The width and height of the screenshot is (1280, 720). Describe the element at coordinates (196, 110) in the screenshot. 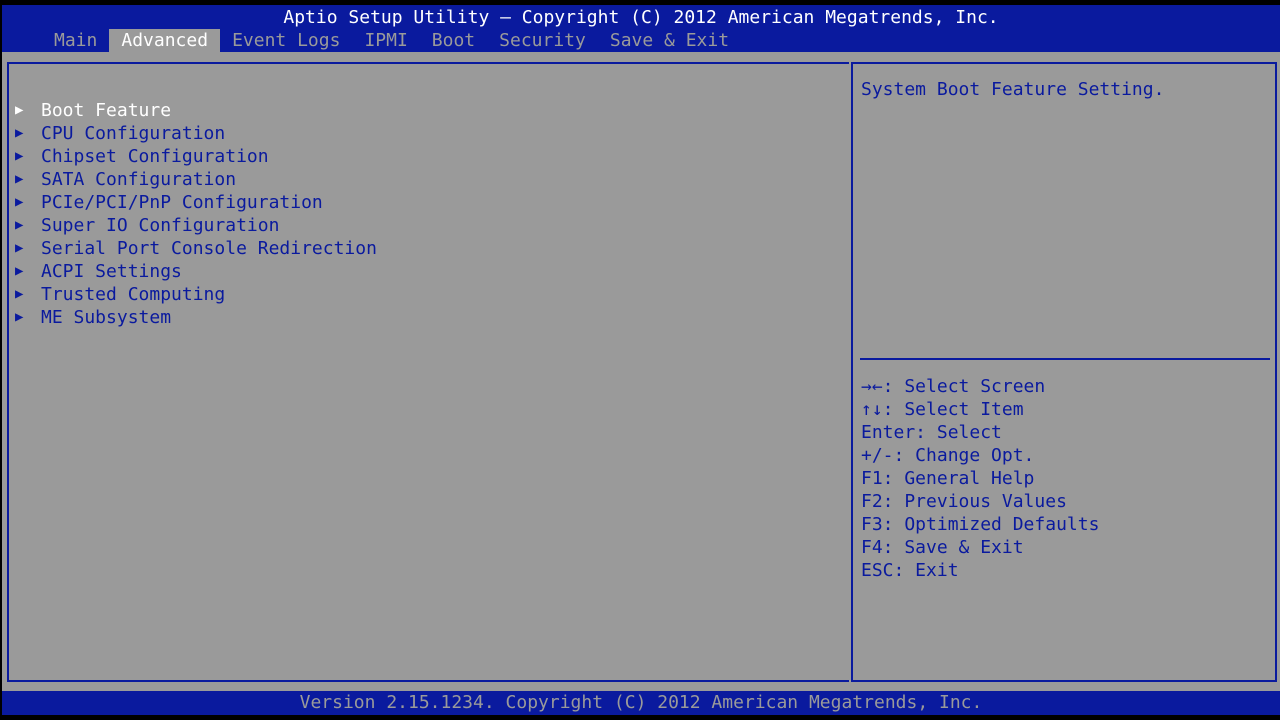

I see `menu-item-boot-feature: ▶ Boot Feature` at that location.